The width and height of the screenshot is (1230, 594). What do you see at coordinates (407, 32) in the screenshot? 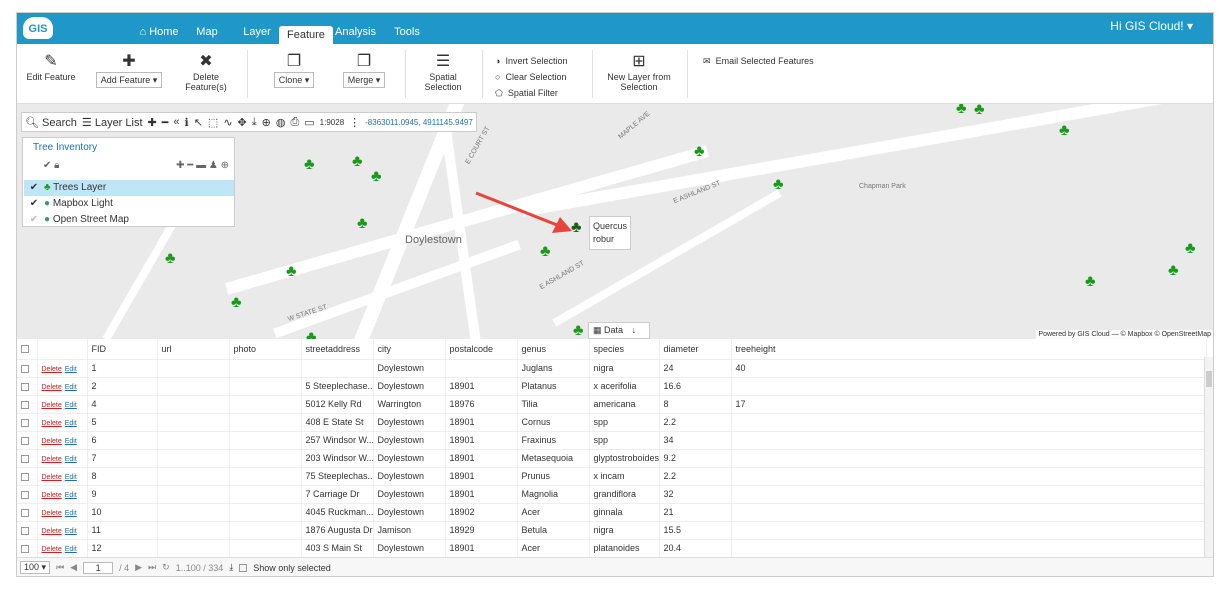
I see `nav-tab-tools: Tools` at bounding box center [407, 32].